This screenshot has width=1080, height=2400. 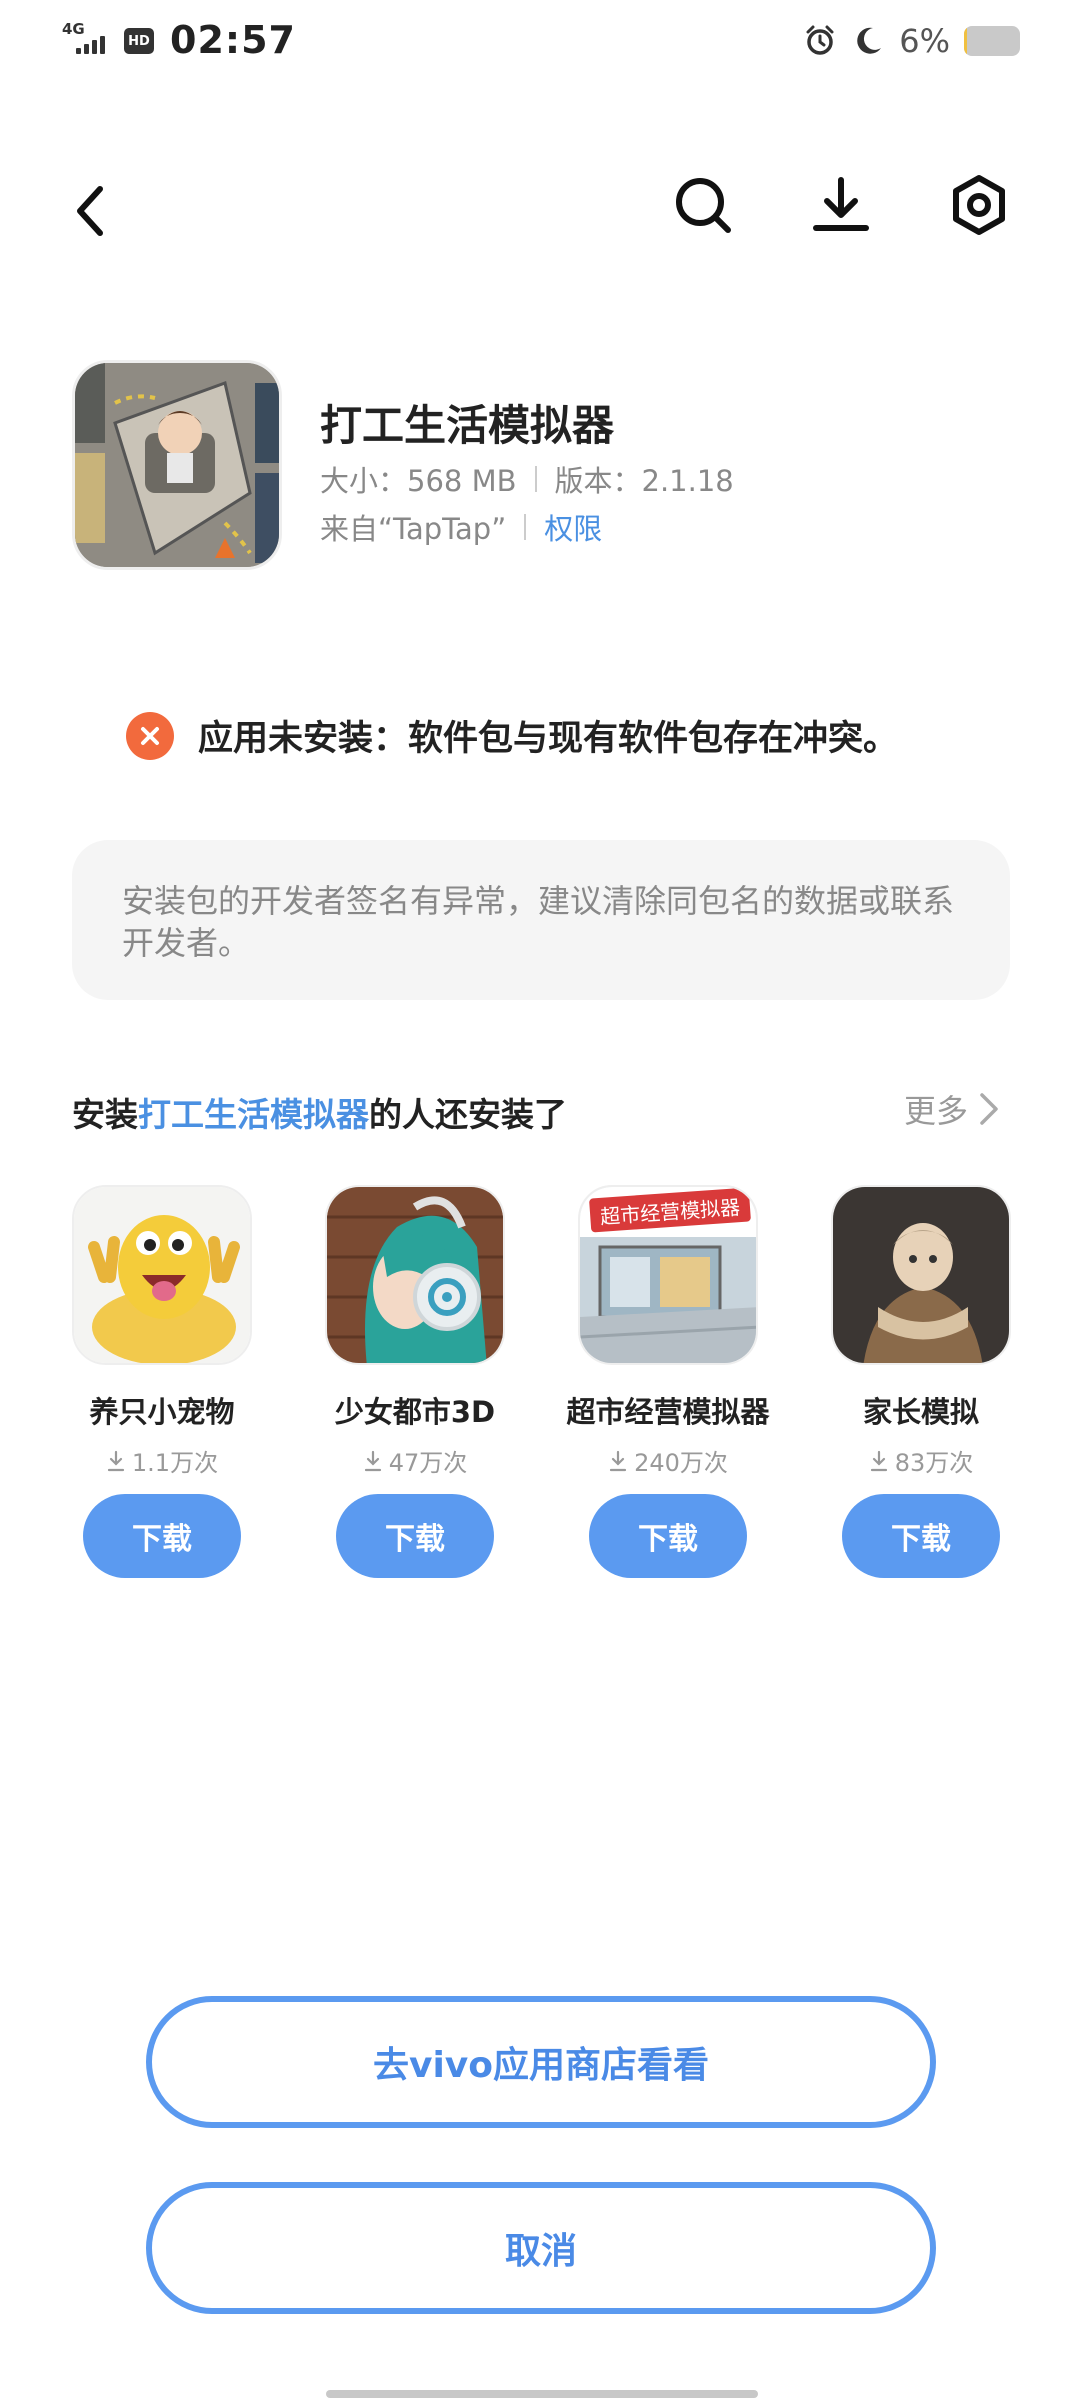 What do you see at coordinates (935, 1111) in the screenshot?
I see `more-label: 更多` at bounding box center [935, 1111].